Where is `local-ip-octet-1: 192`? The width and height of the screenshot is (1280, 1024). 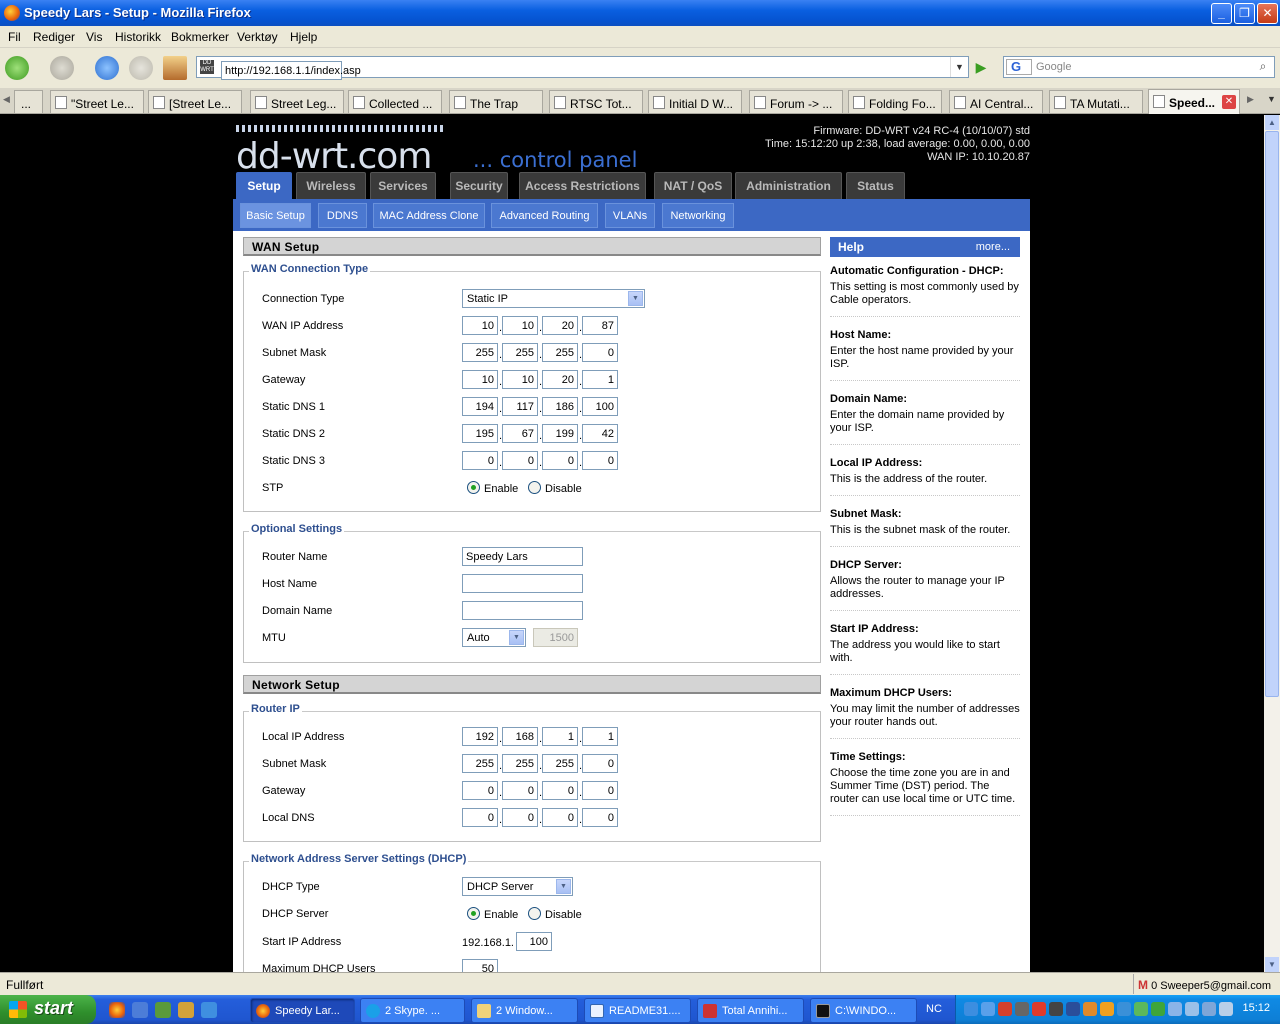
local-ip-octet-1: 192 is located at coordinates (480, 736).